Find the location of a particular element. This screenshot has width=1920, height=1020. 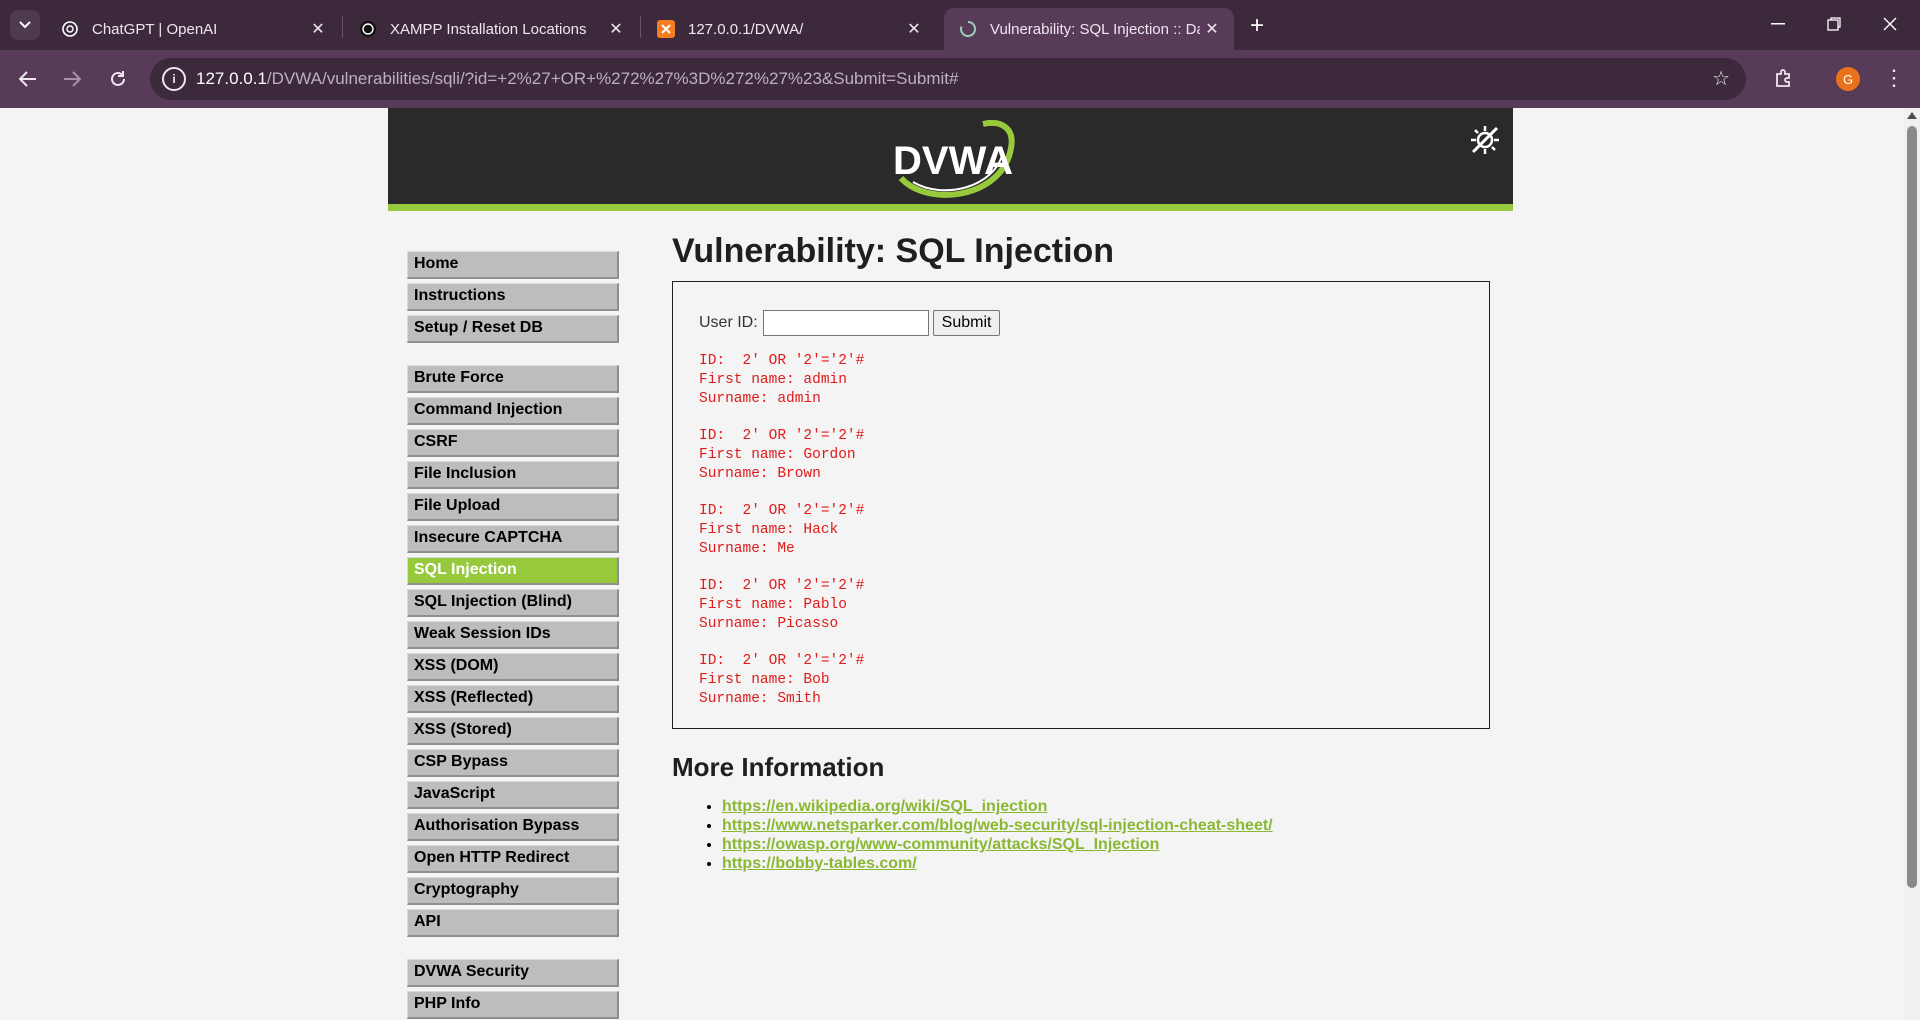

menu-item-cryptography: Cryptography is located at coordinates (513, 891).